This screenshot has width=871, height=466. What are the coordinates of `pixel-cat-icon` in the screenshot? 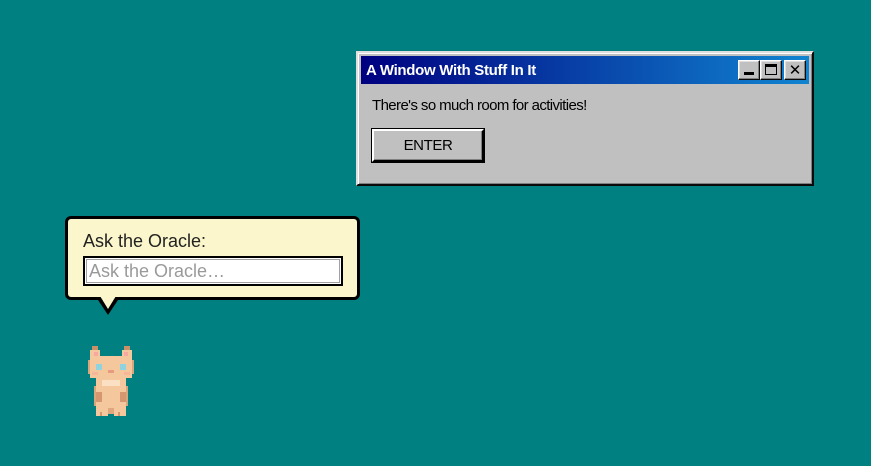 It's located at (111, 384).